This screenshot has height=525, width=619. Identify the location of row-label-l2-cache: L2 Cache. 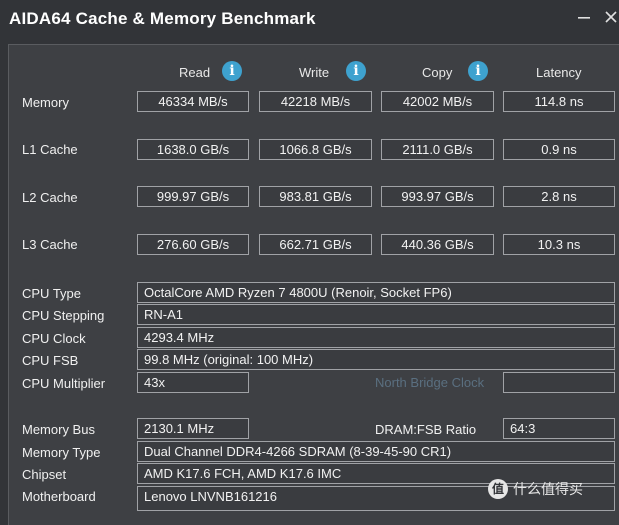
(50, 197).